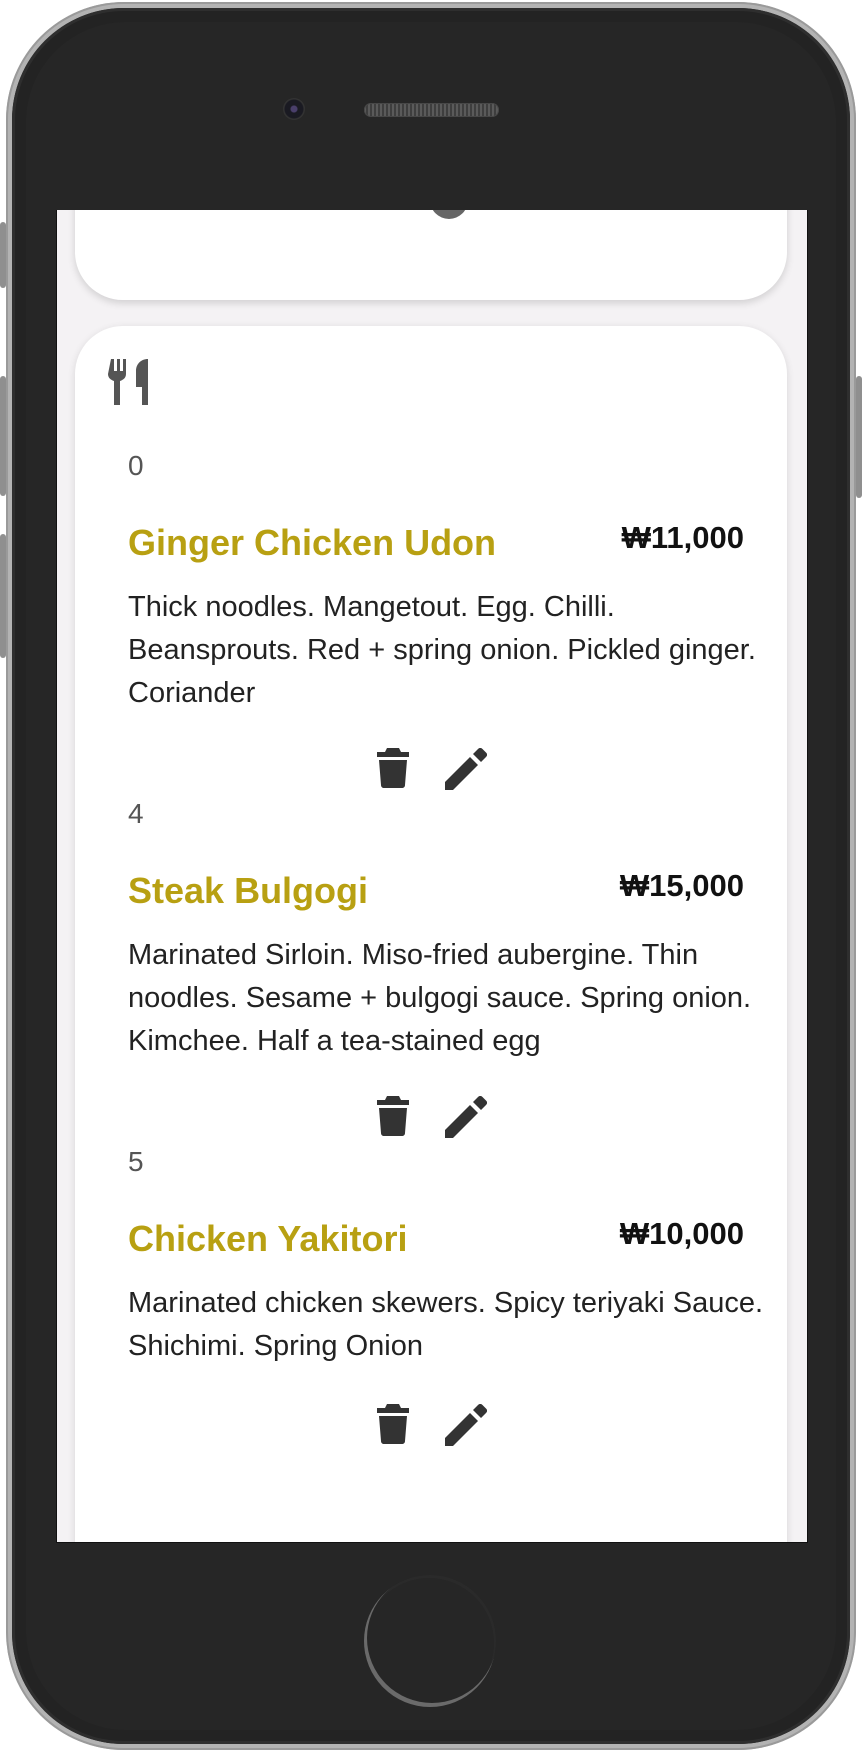  Describe the element at coordinates (3, 596) in the screenshot. I see `volume-down-button` at that location.